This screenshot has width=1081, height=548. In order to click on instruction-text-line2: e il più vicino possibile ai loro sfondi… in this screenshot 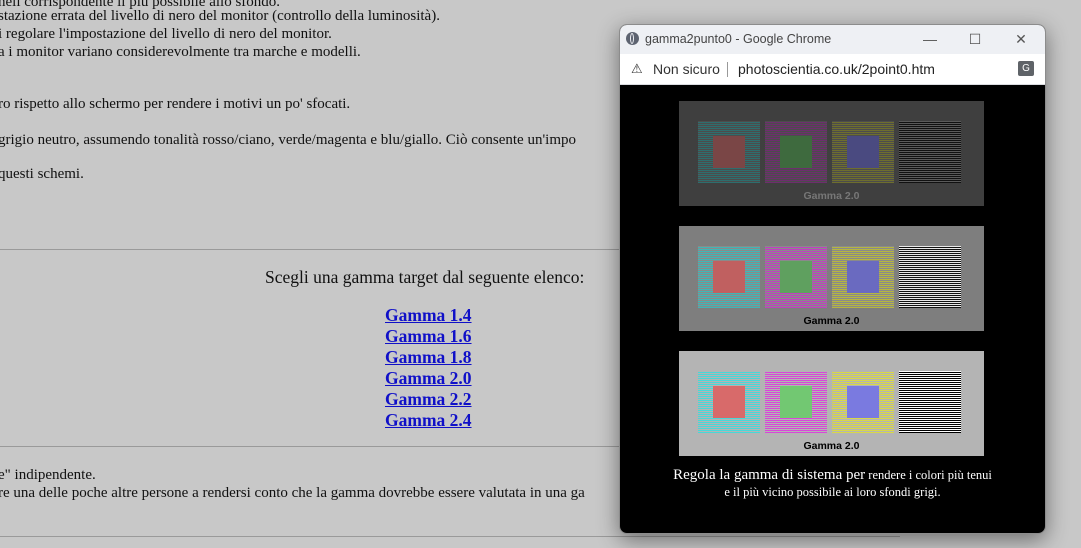, I will do `click(832, 492)`.